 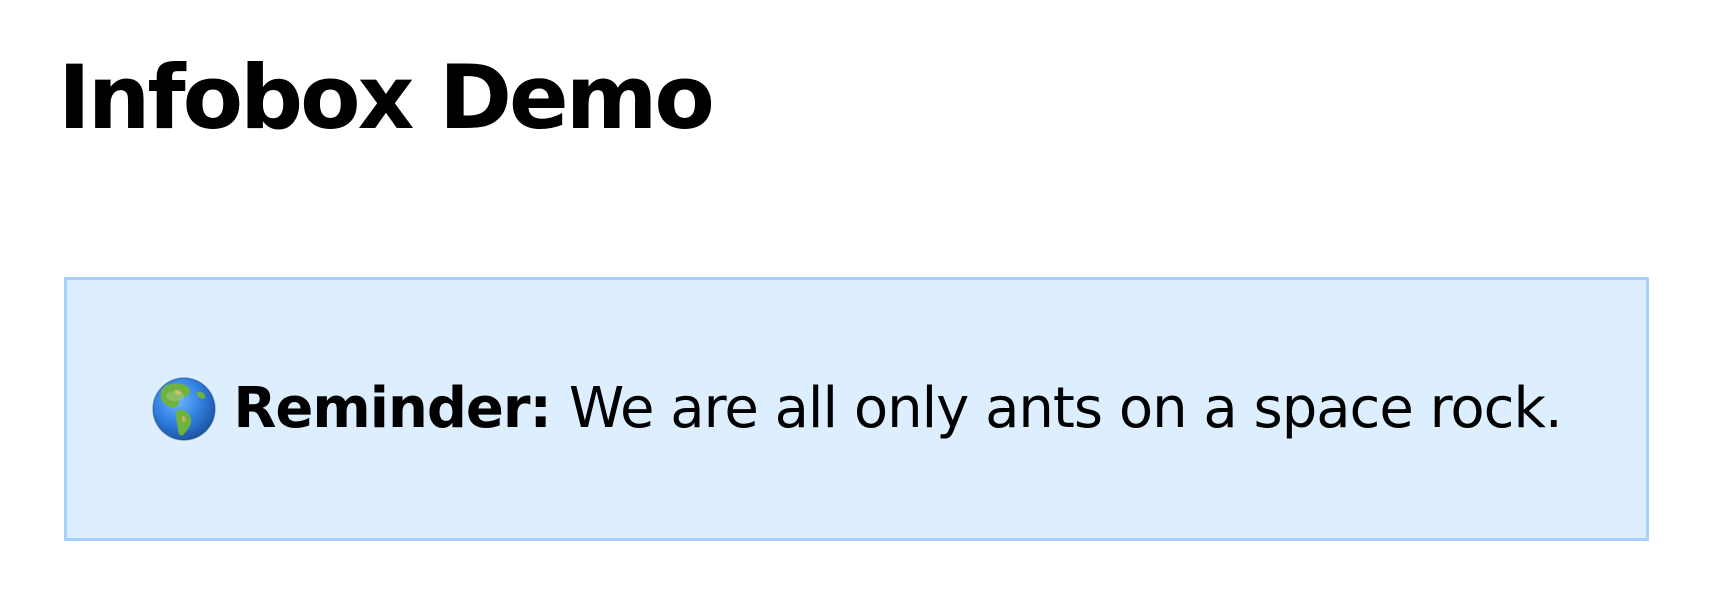 What do you see at coordinates (392, 408) in the screenshot?
I see `reminder-label: Reminder:` at bounding box center [392, 408].